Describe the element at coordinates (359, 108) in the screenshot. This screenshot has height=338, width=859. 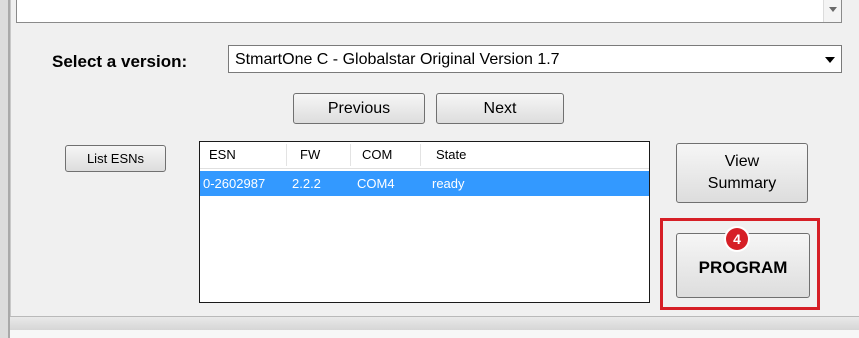
I see `previous-button: Previous` at that location.